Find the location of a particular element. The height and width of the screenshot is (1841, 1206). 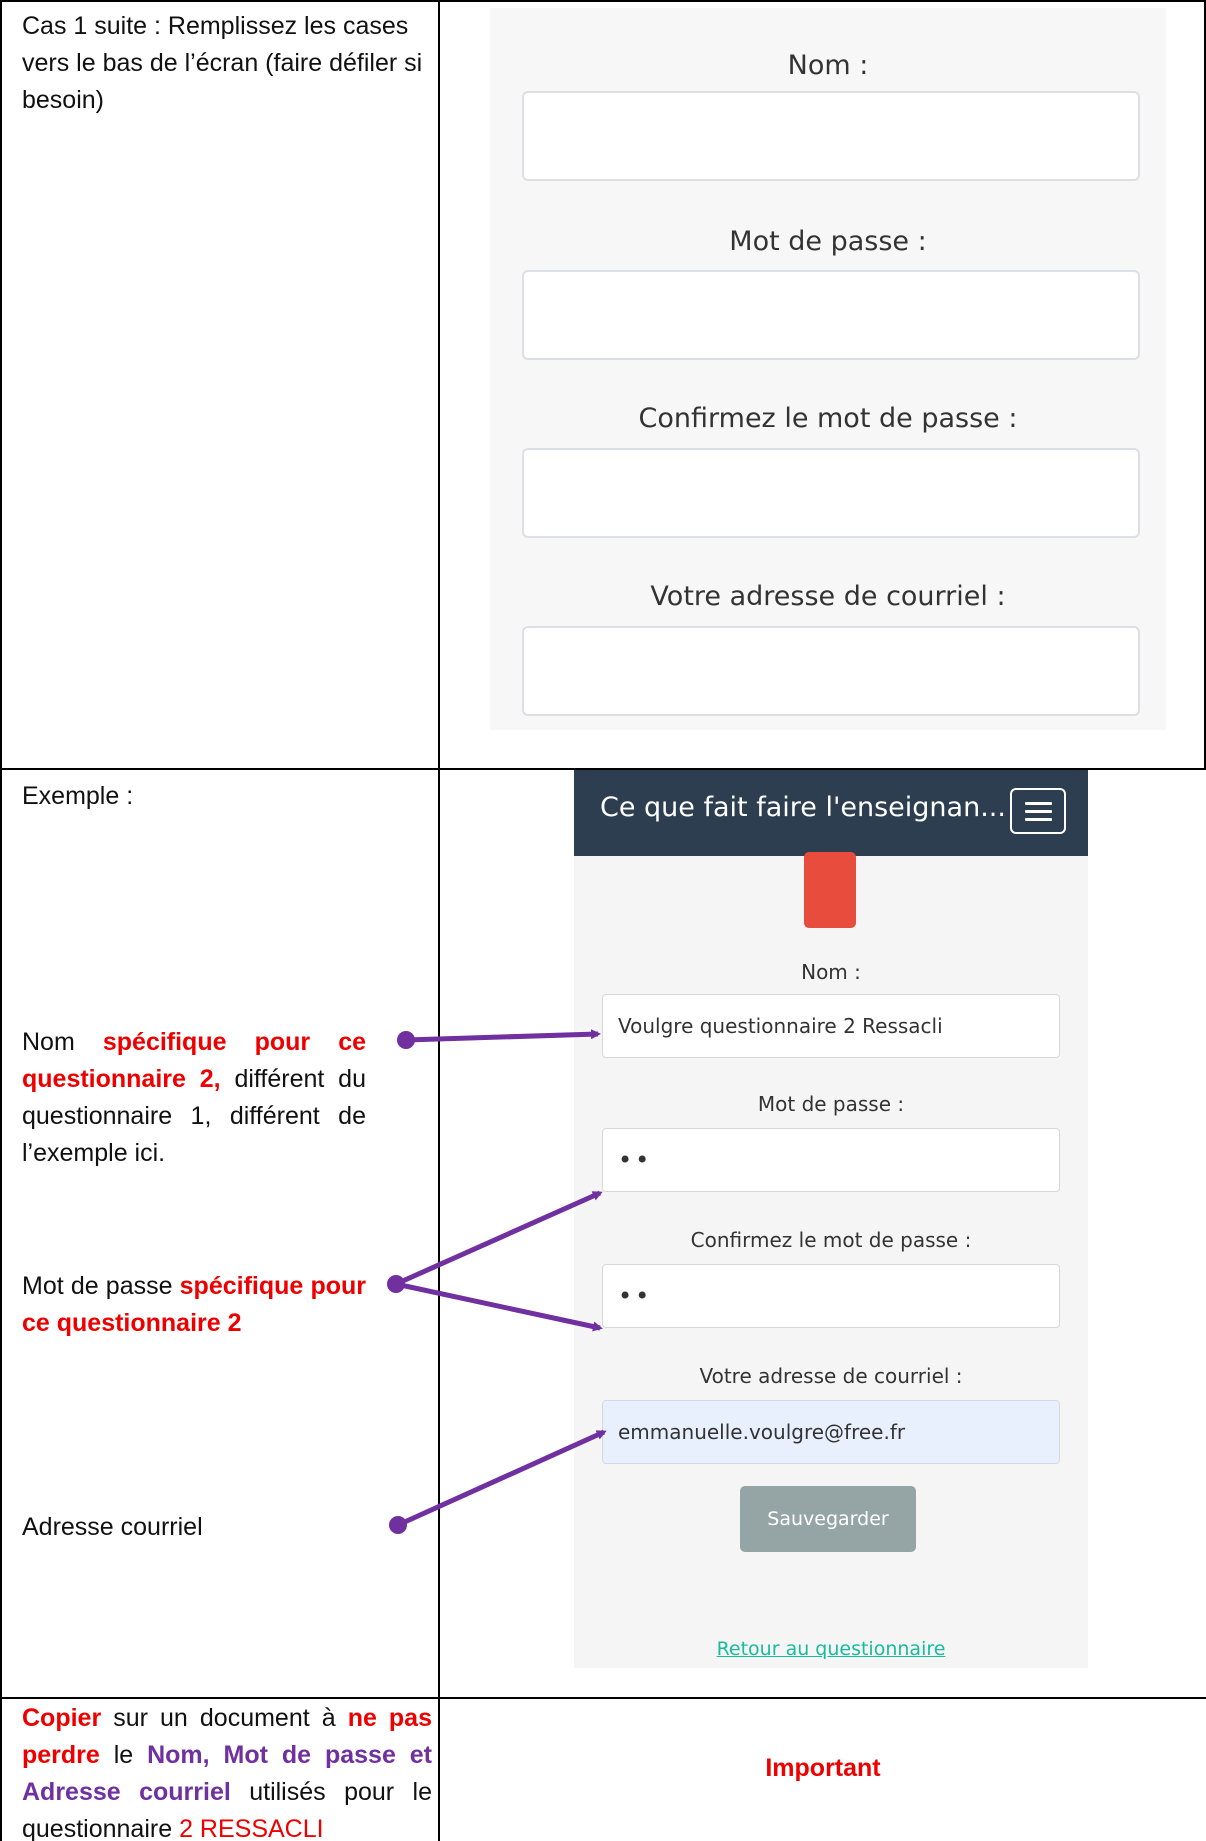

password-field is located at coordinates (831, 315).